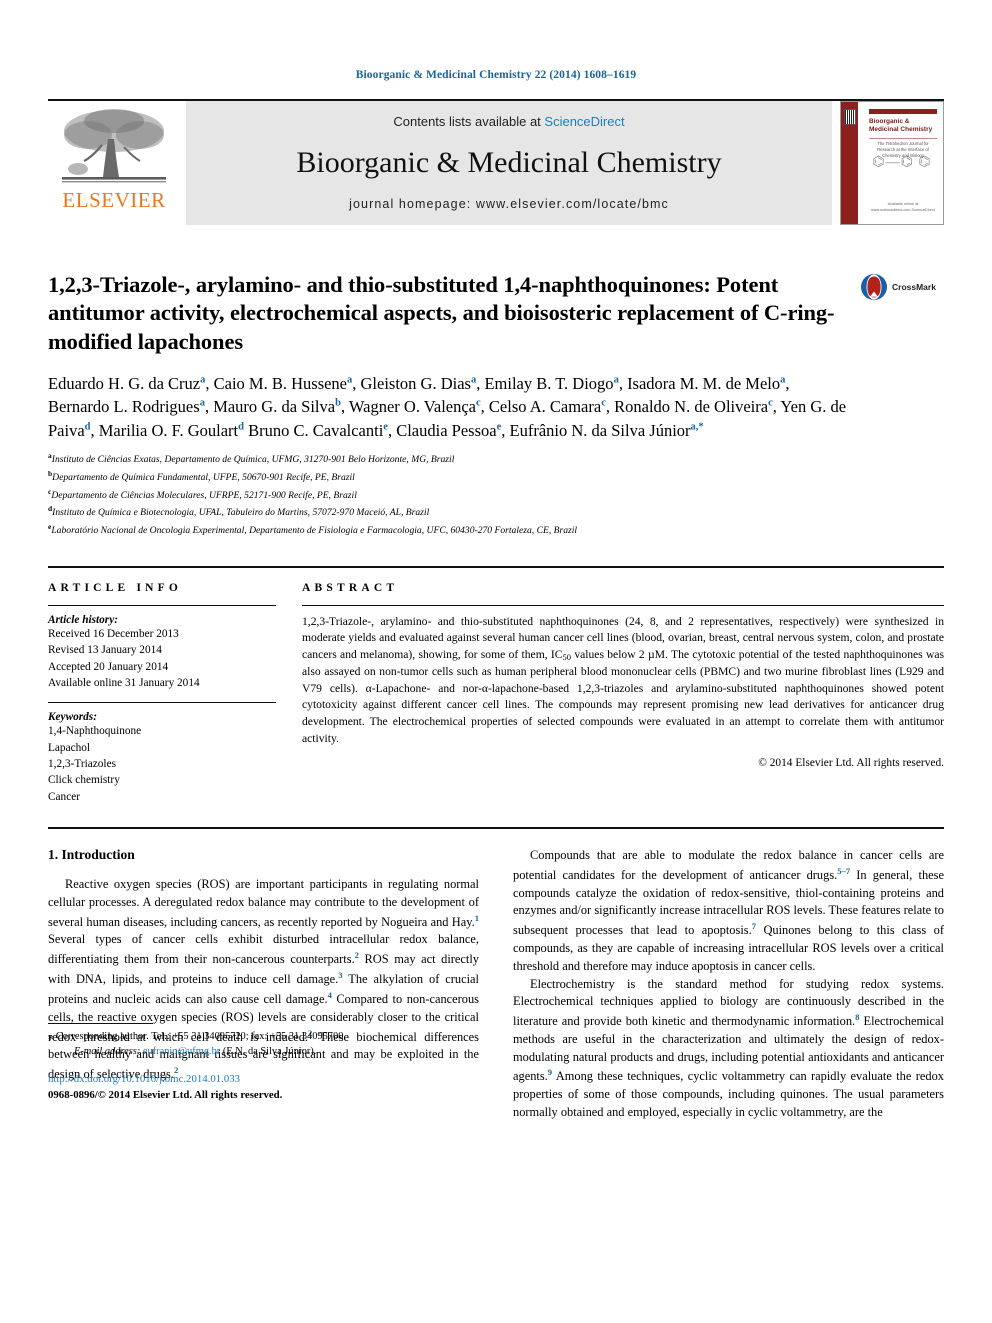  What do you see at coordinates (704, 383) in the screenshot?
I see `author-name: Isadora M. M. de Melo` at bounding box center [704, 383].